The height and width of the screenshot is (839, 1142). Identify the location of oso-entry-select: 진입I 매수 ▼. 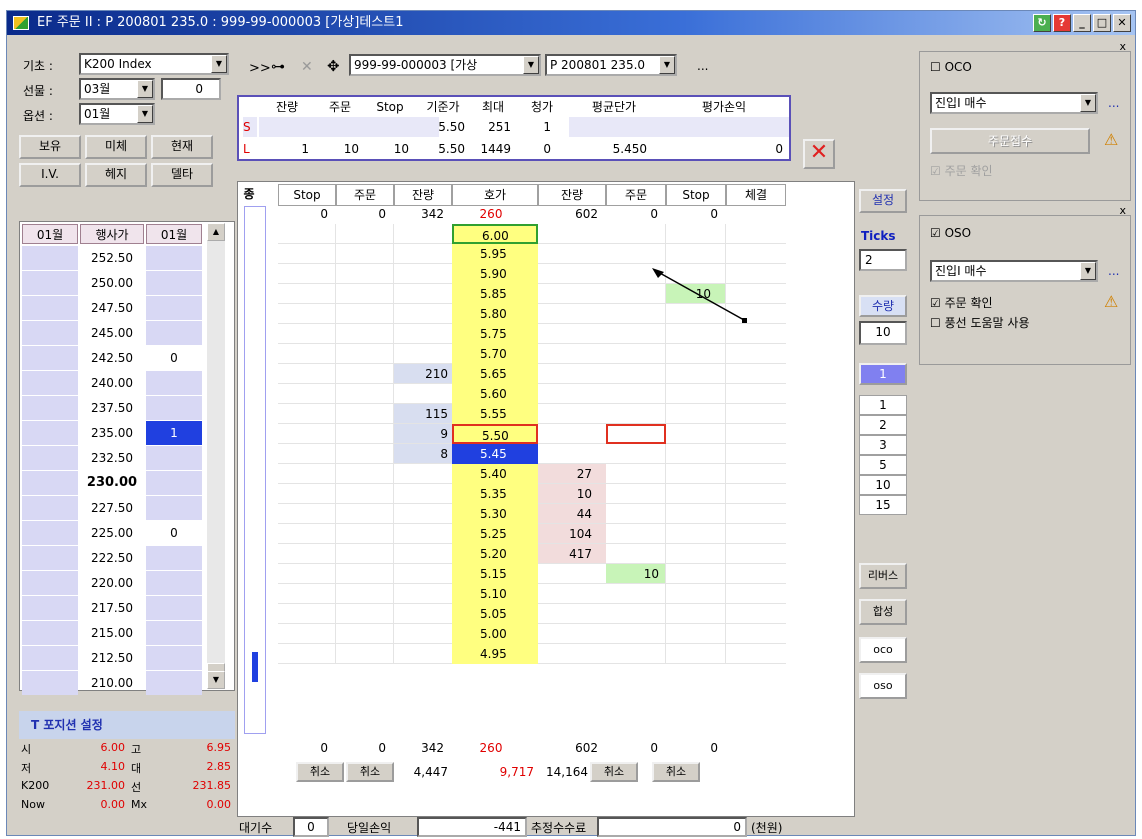
(1014, 271).